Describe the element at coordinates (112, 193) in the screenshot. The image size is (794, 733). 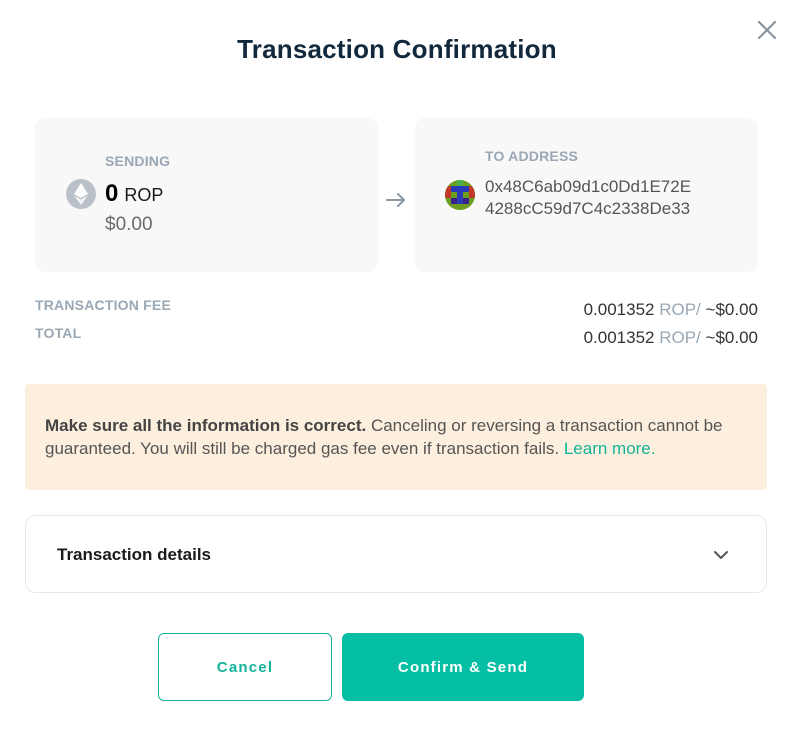
I see `amount-value: 0` at that location.